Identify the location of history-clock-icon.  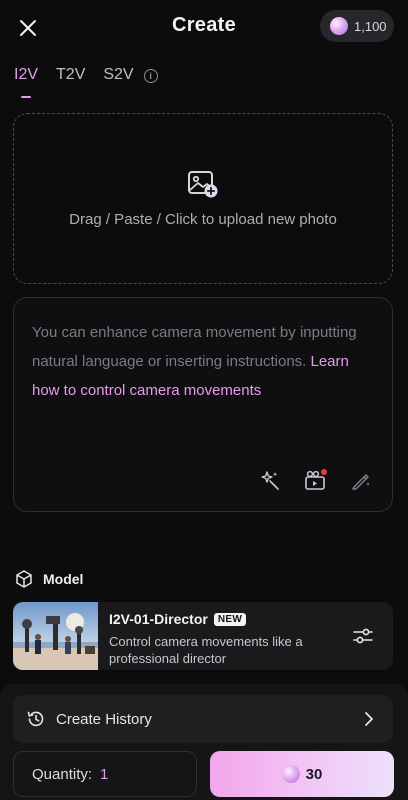
(35, 719).